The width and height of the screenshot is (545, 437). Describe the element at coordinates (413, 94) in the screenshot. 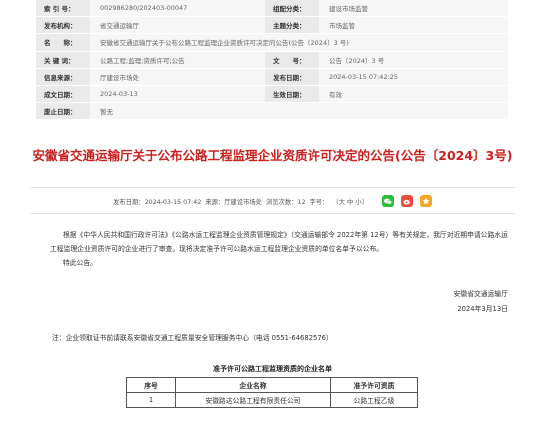

I see `effective-value: 有效` at that location.